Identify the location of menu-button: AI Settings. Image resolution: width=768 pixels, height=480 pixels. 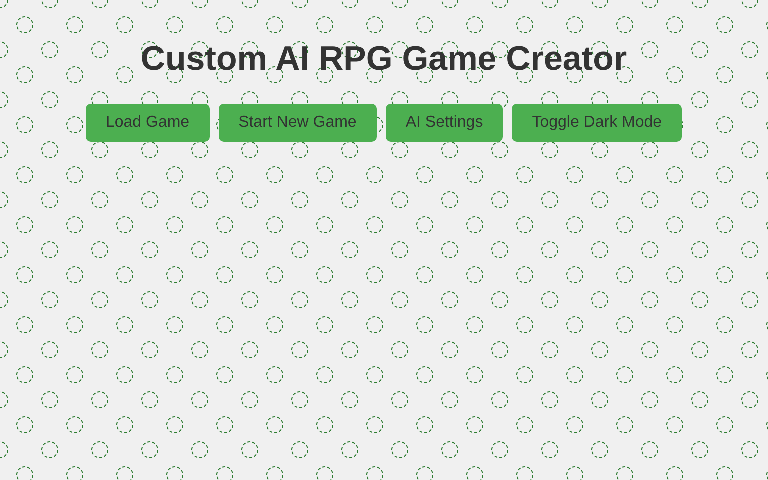
(445, 123).